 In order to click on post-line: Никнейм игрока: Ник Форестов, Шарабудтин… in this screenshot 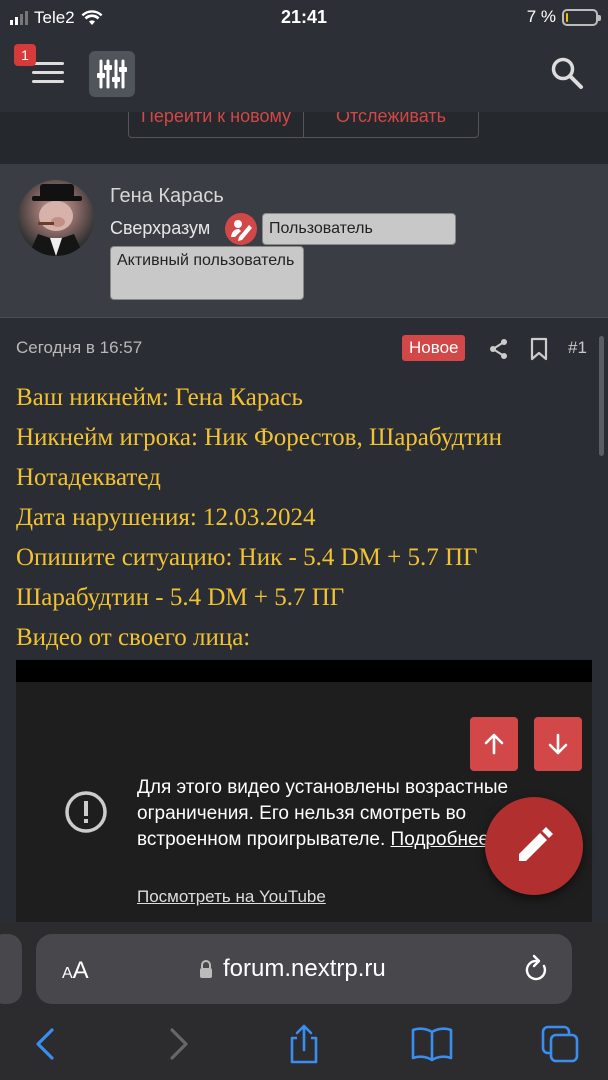, I will do `click(259, 457)`.